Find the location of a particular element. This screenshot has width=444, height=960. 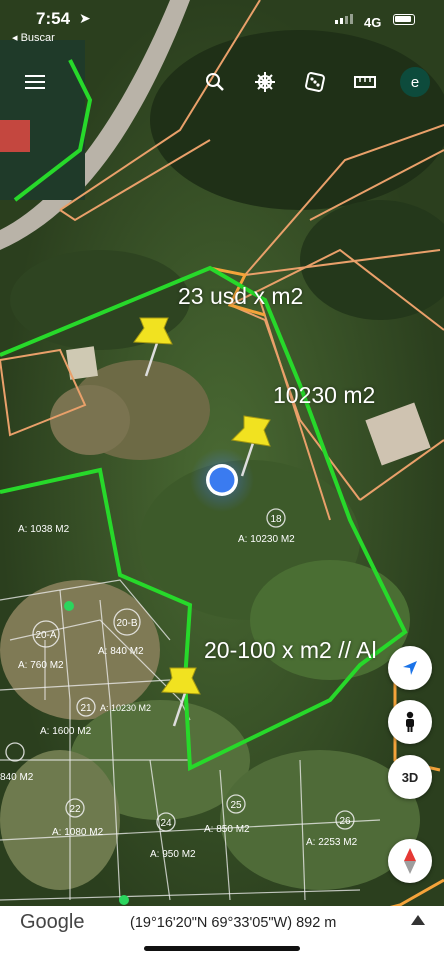

lot-number: 26 is located at coordinates (345, 821).